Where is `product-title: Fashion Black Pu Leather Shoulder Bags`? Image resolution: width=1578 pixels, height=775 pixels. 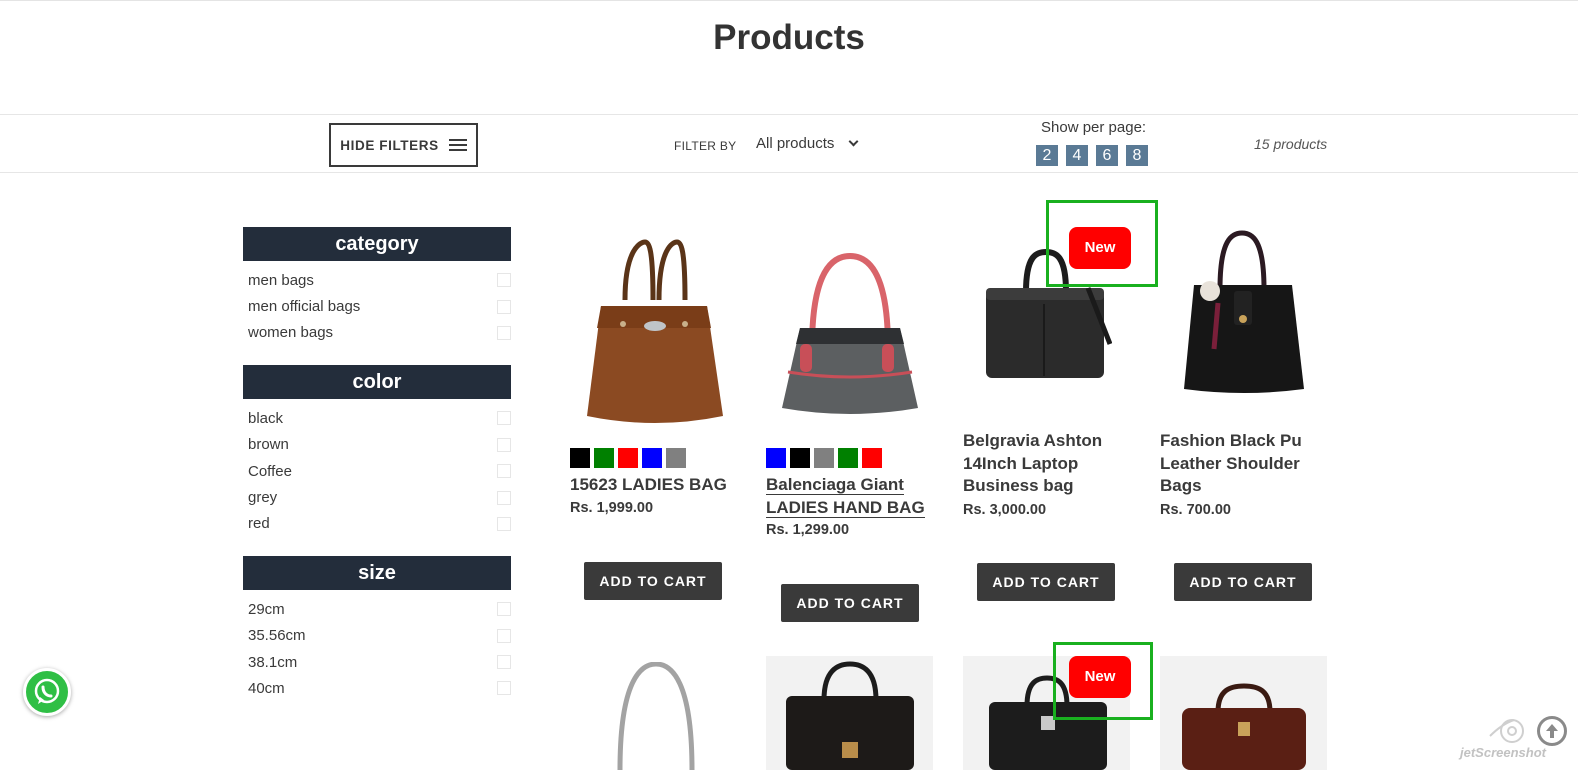 product-title: Fashion Black Pu Leather Shoulder Bags is located at coordinates (1242, 464).